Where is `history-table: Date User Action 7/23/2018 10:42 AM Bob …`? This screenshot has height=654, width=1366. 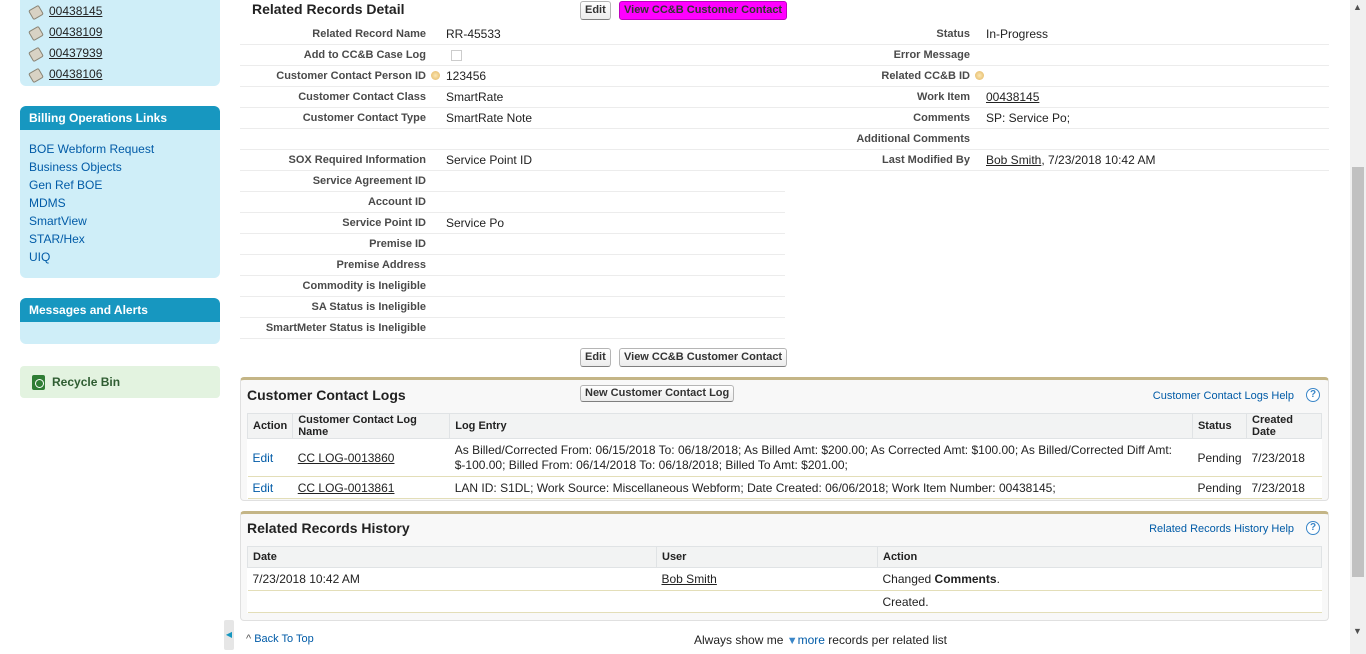 history-table: Date User Action 7/23/2018 10:42 AM Bob … is located at coordinates (784, 579).